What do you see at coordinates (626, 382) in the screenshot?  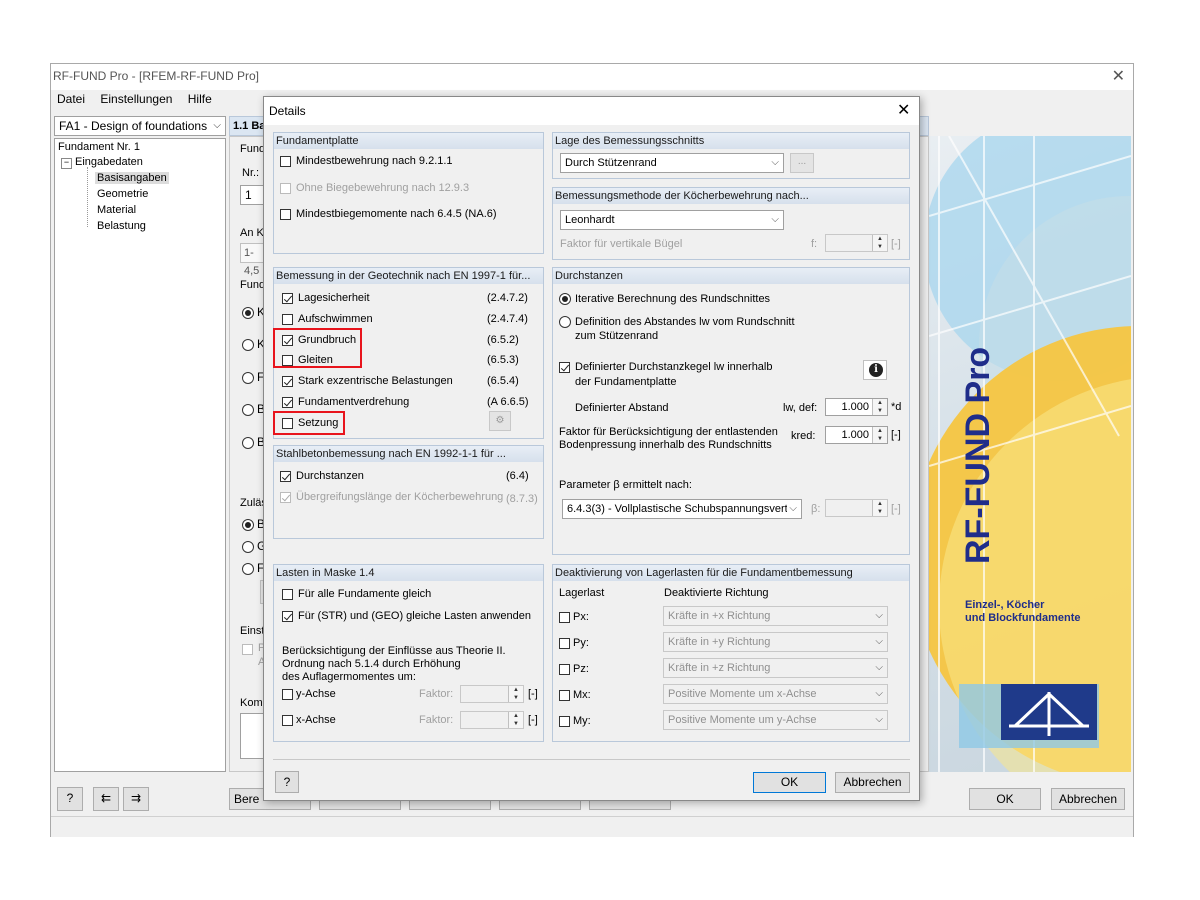 I see `label-kegel-2: der Fundamentplatte` at bounding box center [626, 382].